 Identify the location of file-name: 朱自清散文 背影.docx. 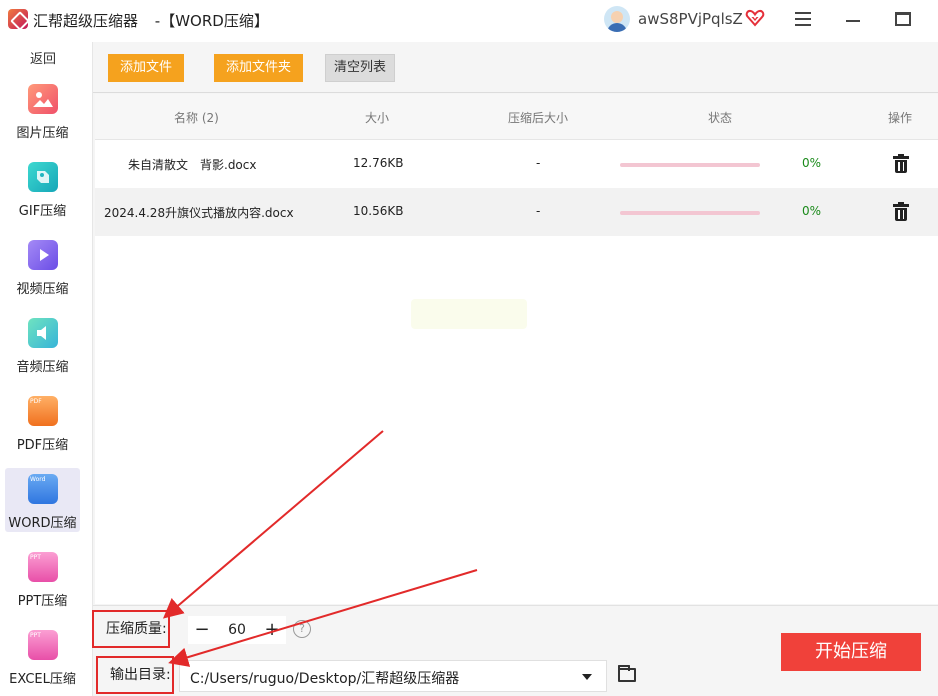
(192, 165).